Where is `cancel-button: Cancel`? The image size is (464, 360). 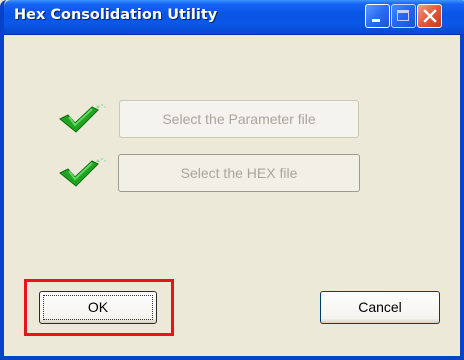 cancel-button: Cancel is located at coordinates (380, 307).